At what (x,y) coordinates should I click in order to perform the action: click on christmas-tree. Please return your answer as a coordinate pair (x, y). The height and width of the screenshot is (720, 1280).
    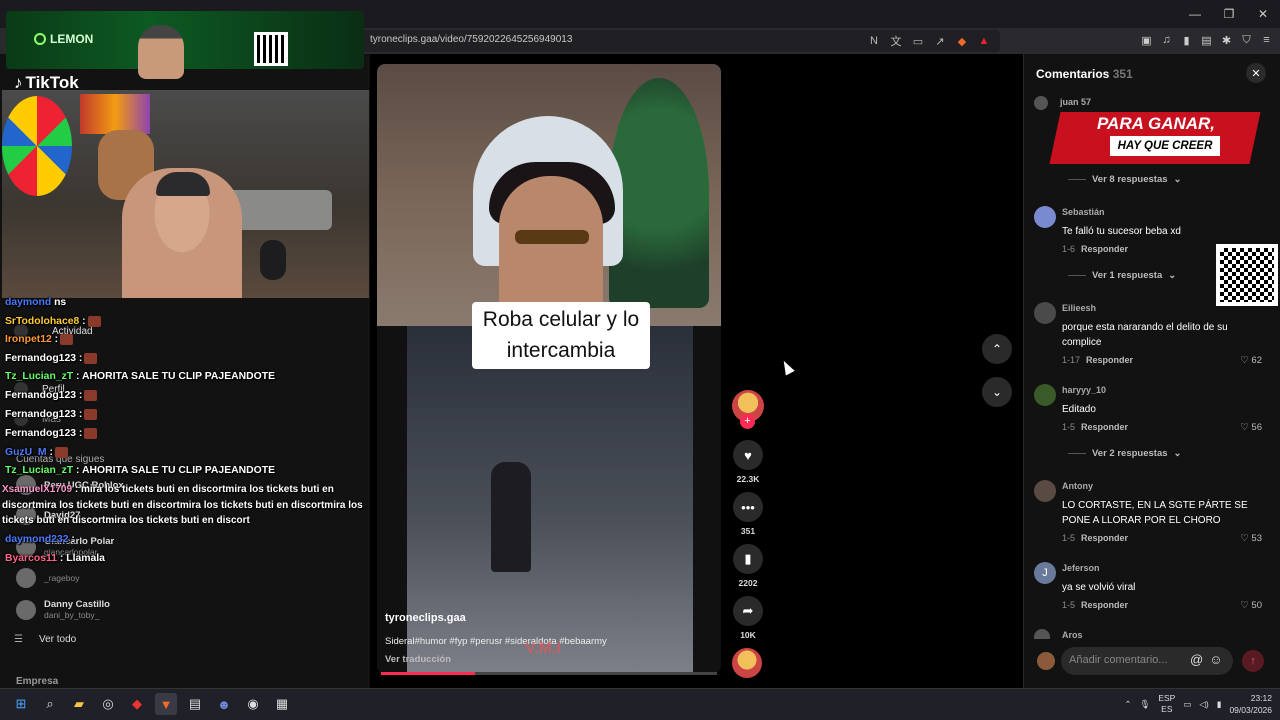
    Looking at the image, I should click on (659, 193).